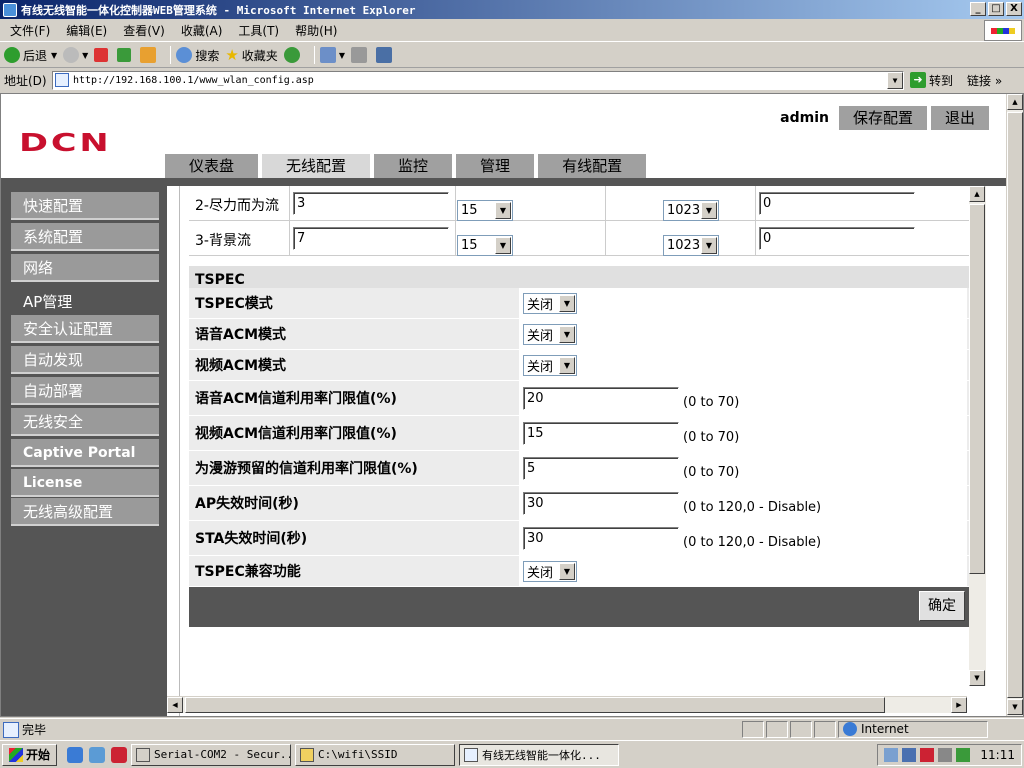  Describe the element at coordinates (550, 334) in the screenshot. I see `voice-acm-select: 关闭 ▼` at that location.